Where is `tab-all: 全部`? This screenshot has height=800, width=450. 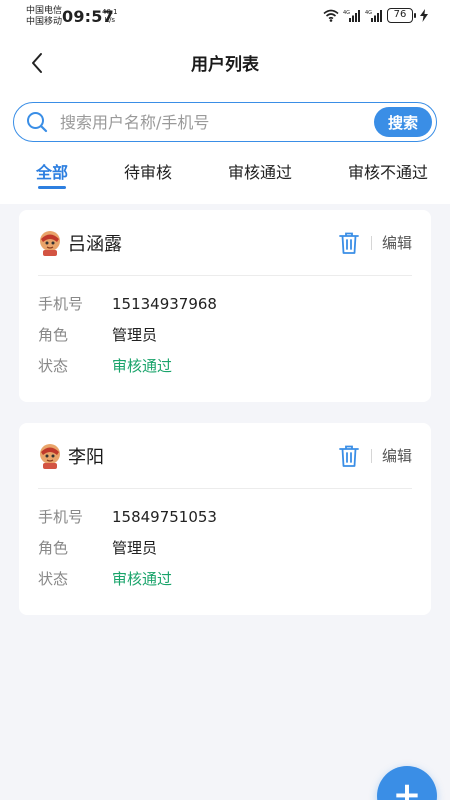 tab-all: 全部 is located at coordinates (52, 175).